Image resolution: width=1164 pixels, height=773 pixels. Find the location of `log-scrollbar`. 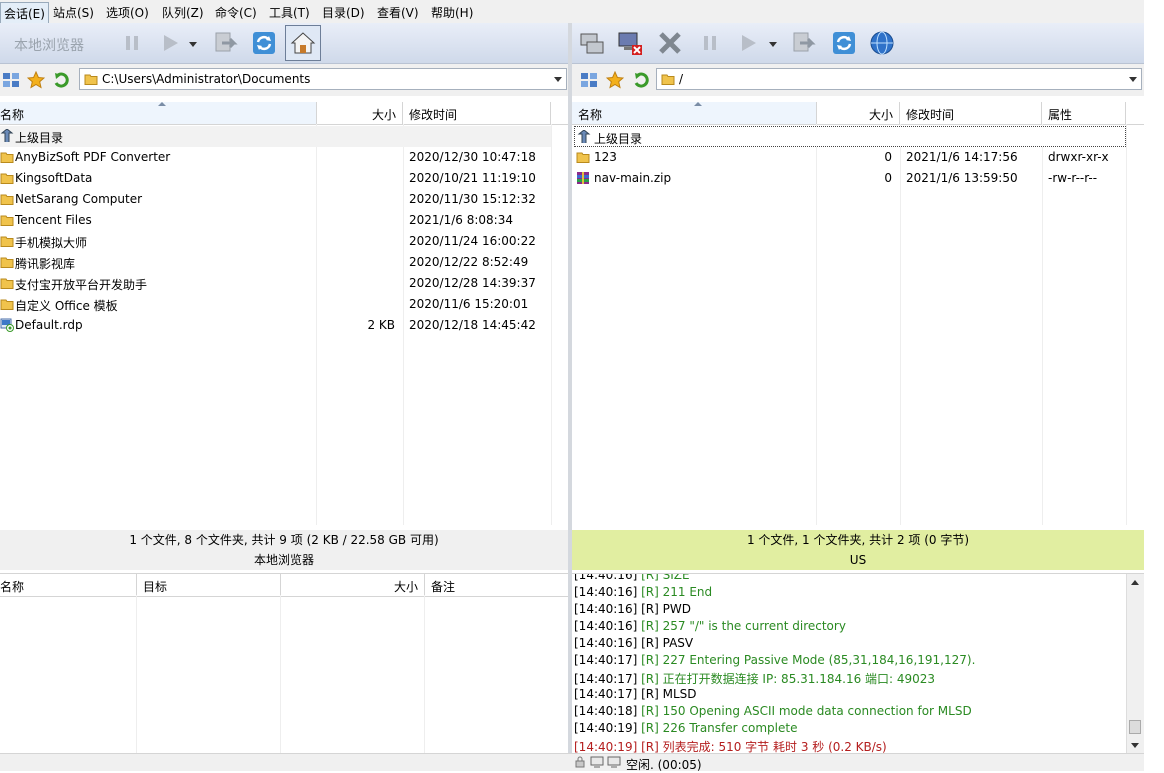

log-scrollbar is located at coordinates (1135, 664).